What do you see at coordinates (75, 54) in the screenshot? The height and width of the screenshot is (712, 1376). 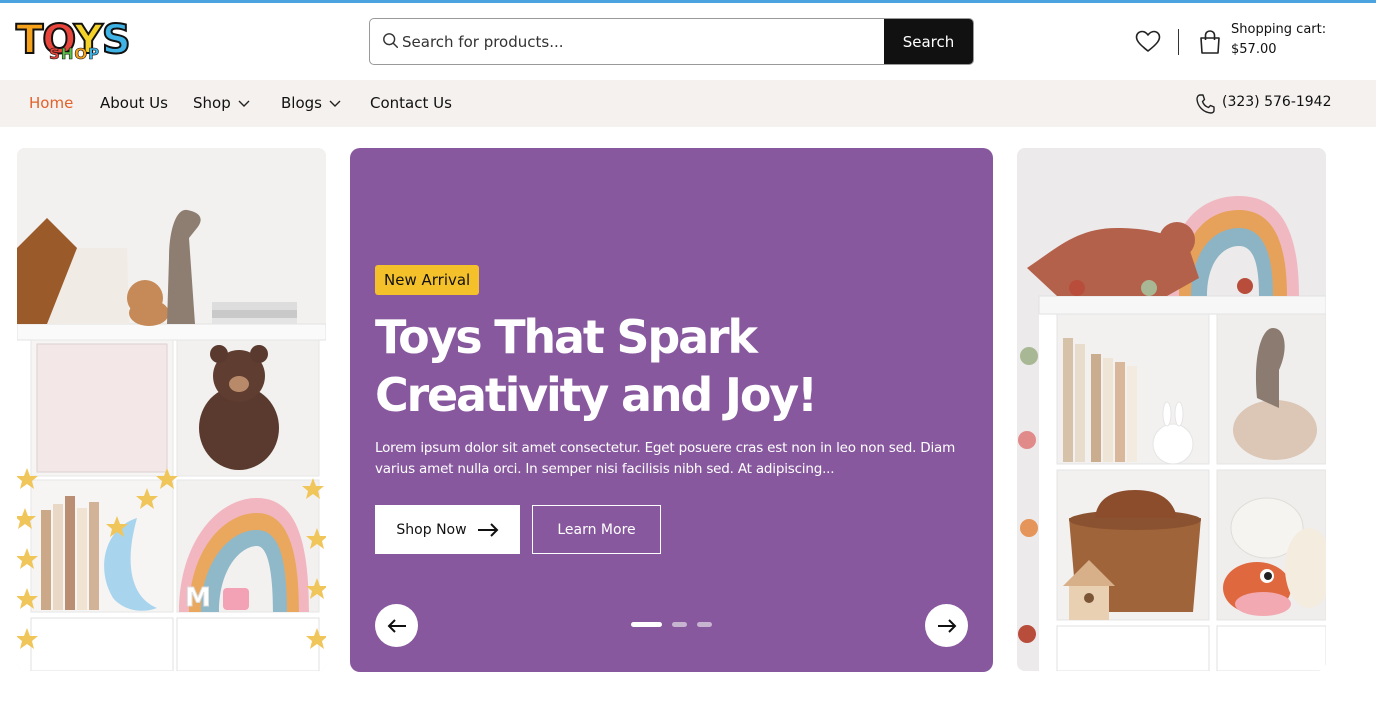 I see `logo-shop-text: SHOP` at bounding box center [75, 54].